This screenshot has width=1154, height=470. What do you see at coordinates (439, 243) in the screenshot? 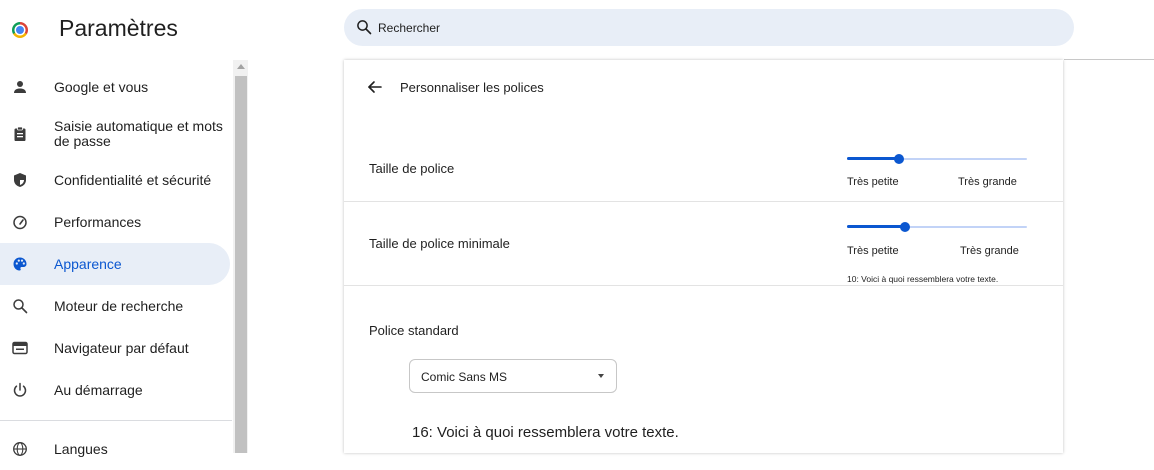
I see `min-font-size-label: Taille de police minimale` at bounding box center [439, 243].